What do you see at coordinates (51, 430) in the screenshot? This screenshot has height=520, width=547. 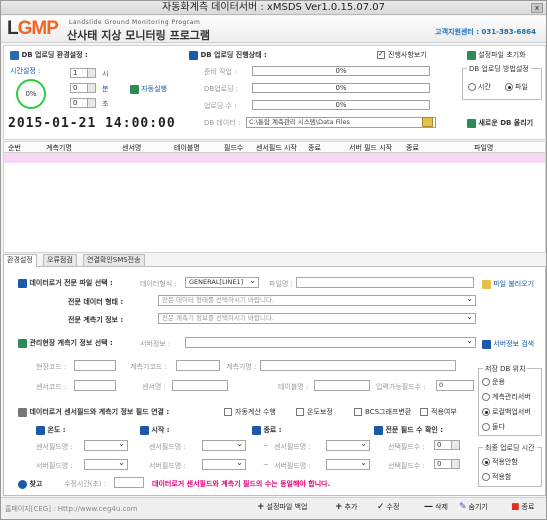 I see `temp-section: 온도 :` at bounding box center [51, 430].